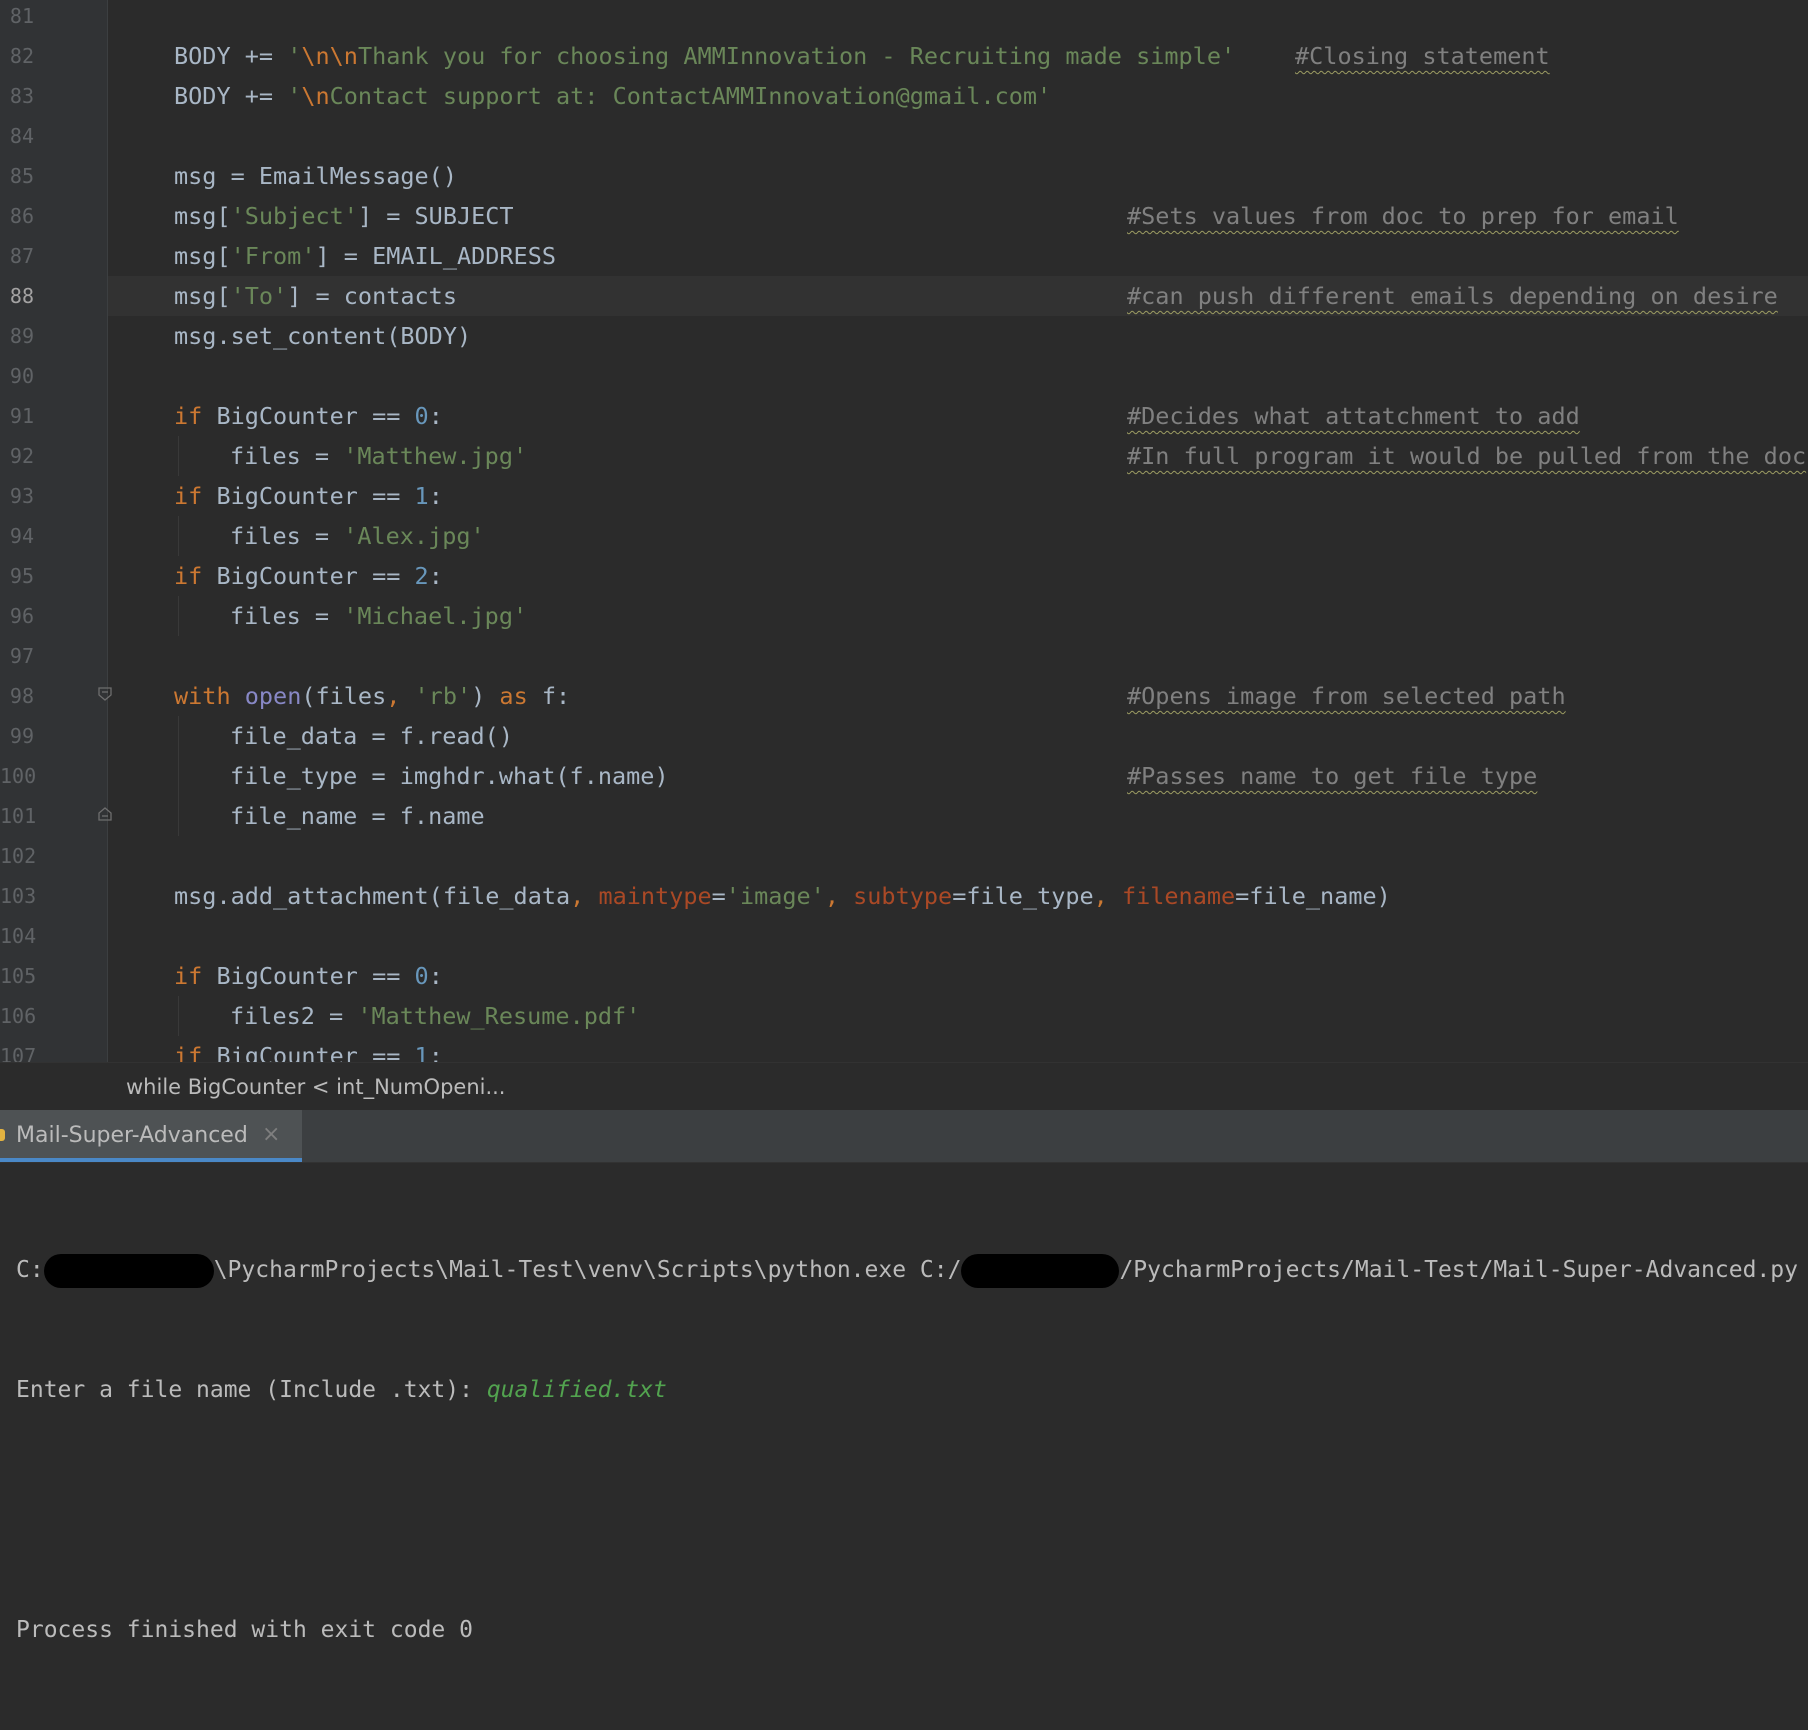  Describe the element at coordinates (17, 256) in the screenshot. I see `line-number: 87` at that location.